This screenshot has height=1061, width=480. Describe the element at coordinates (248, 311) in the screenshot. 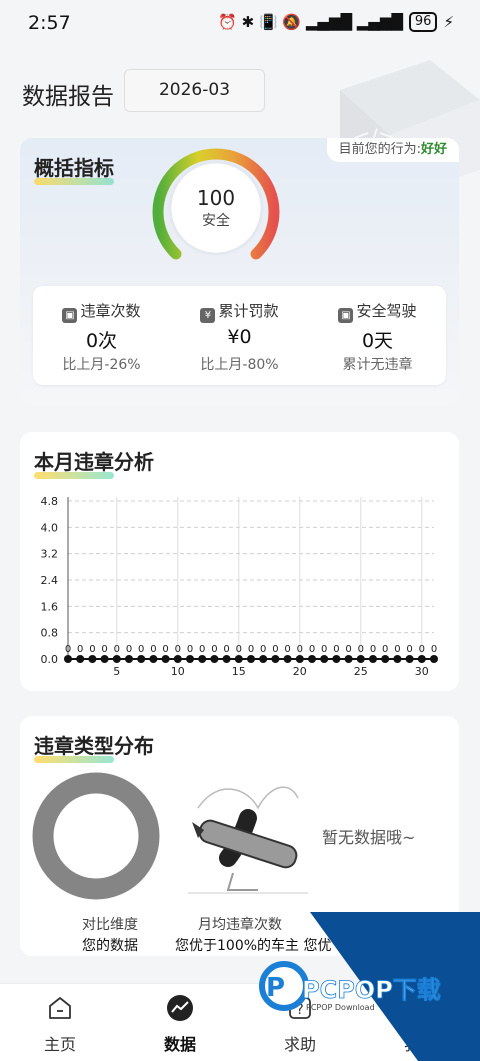

I see `stat-fines-label: 累计罚款` at that location.